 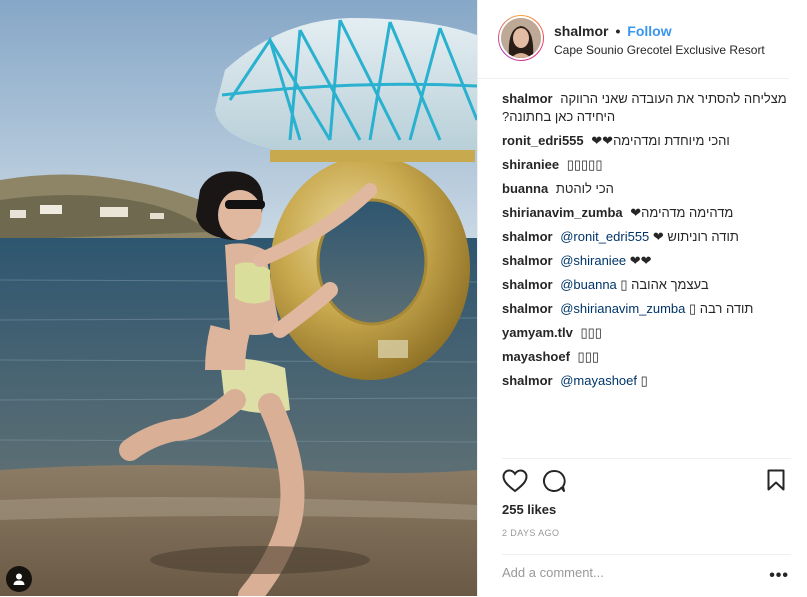 I want to click on profile-avatar, so click(x=521, y=38).